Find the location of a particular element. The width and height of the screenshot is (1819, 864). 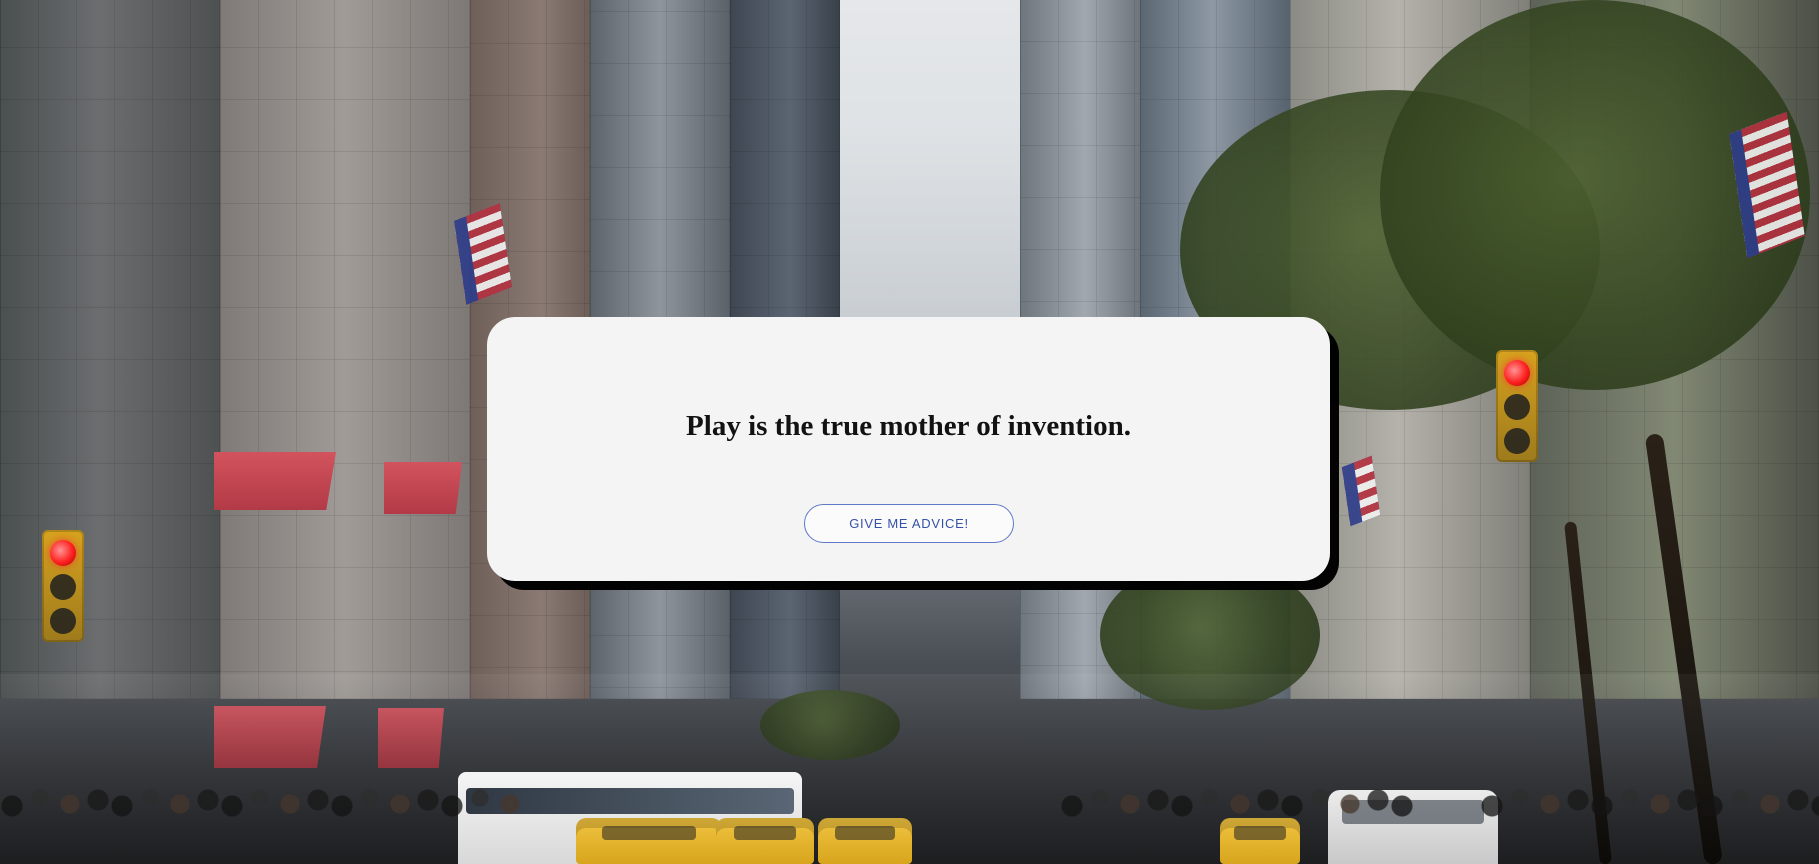

advice-quote: Play is the true mother of invention. is located at coordinates (908, 426).